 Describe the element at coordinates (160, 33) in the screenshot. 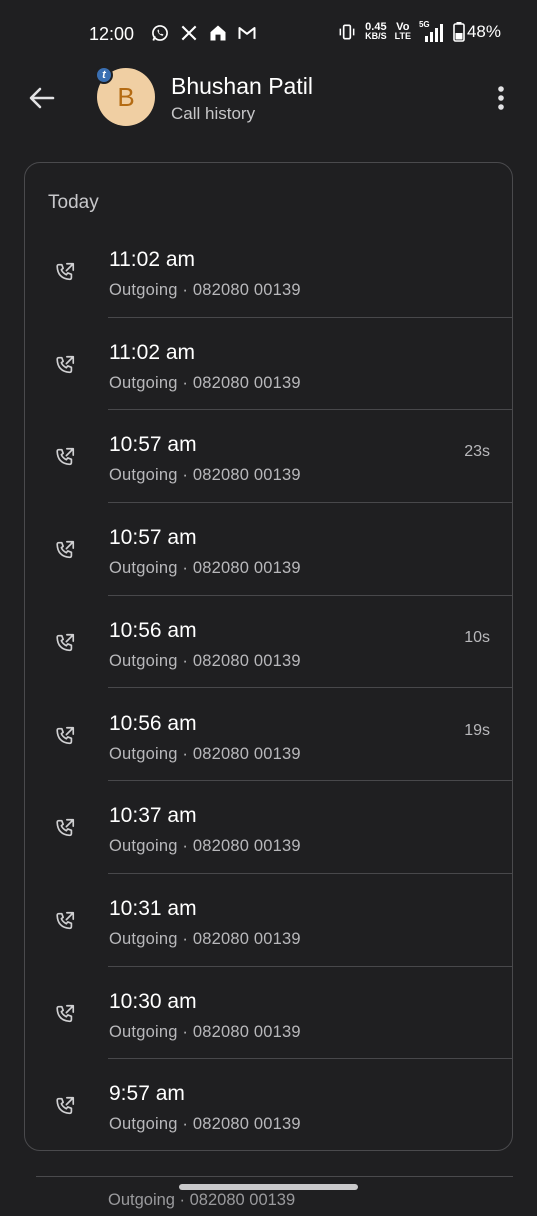

I see `whatsapp-icon` at that location.